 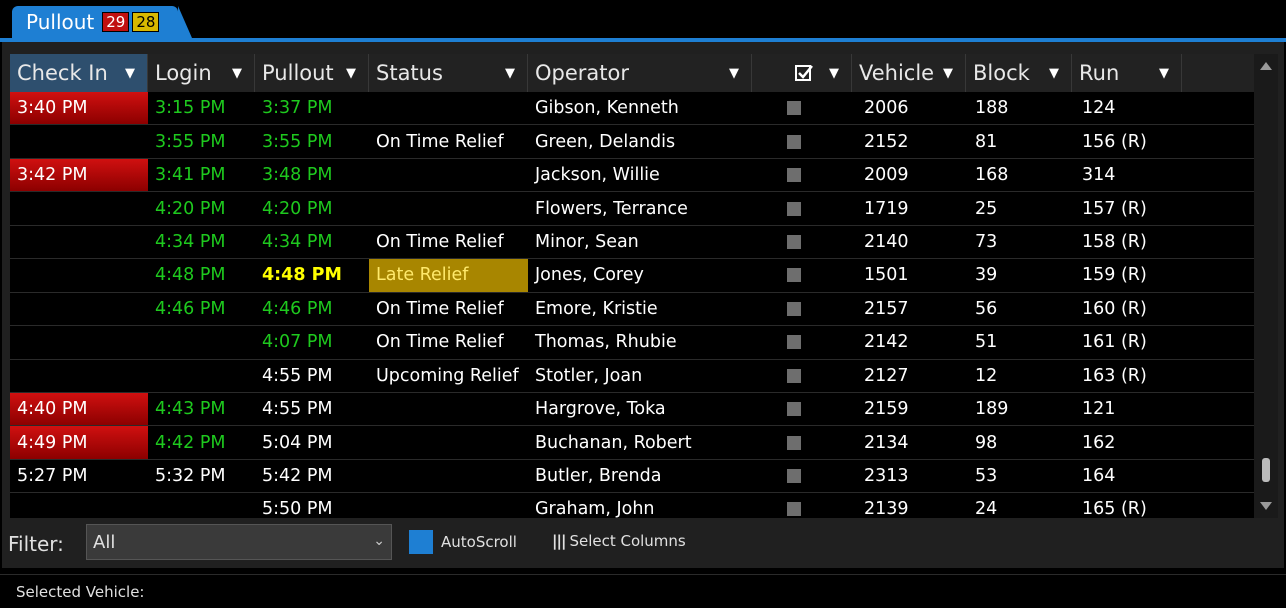 I want to click on header-vehicle: Vehicle ▼, so click(x=909, y=73).